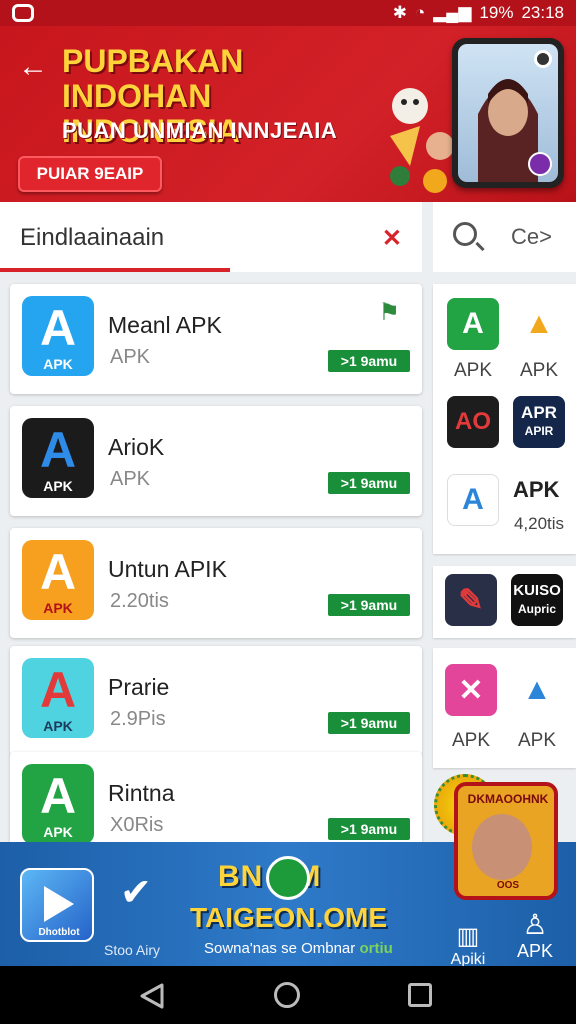  Describe the element at coordinates (543, 59) in the screenshot. I see `camera-icon` at that location.